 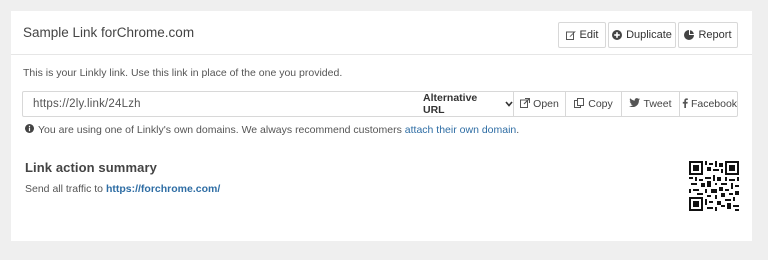 I want to click on short-link-field: https://2ly.link/24Lzh, so click(x=87, y=104).